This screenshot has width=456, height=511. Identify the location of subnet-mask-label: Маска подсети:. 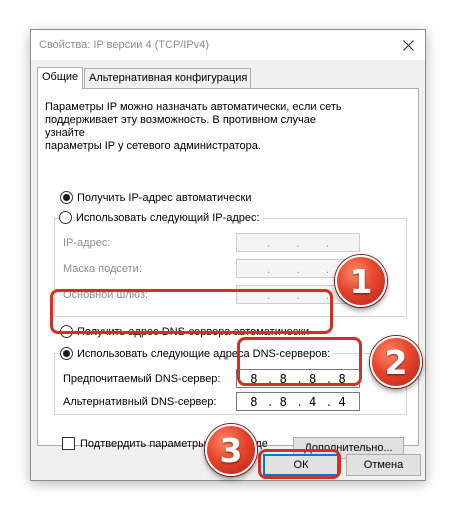
(102, 269).